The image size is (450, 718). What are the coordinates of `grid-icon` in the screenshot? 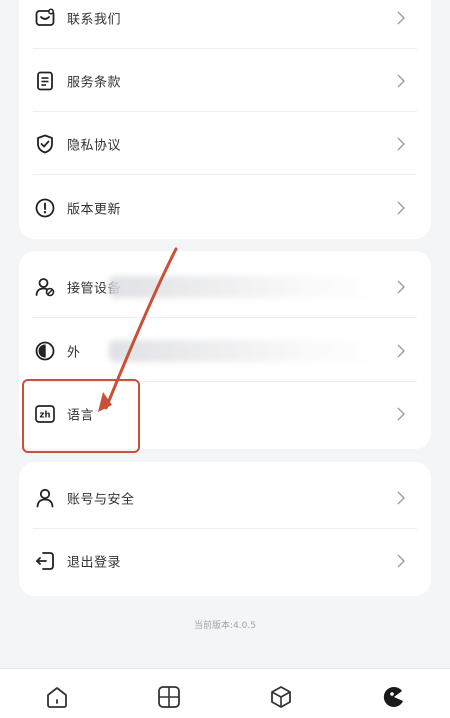 It's located at (169, 697).